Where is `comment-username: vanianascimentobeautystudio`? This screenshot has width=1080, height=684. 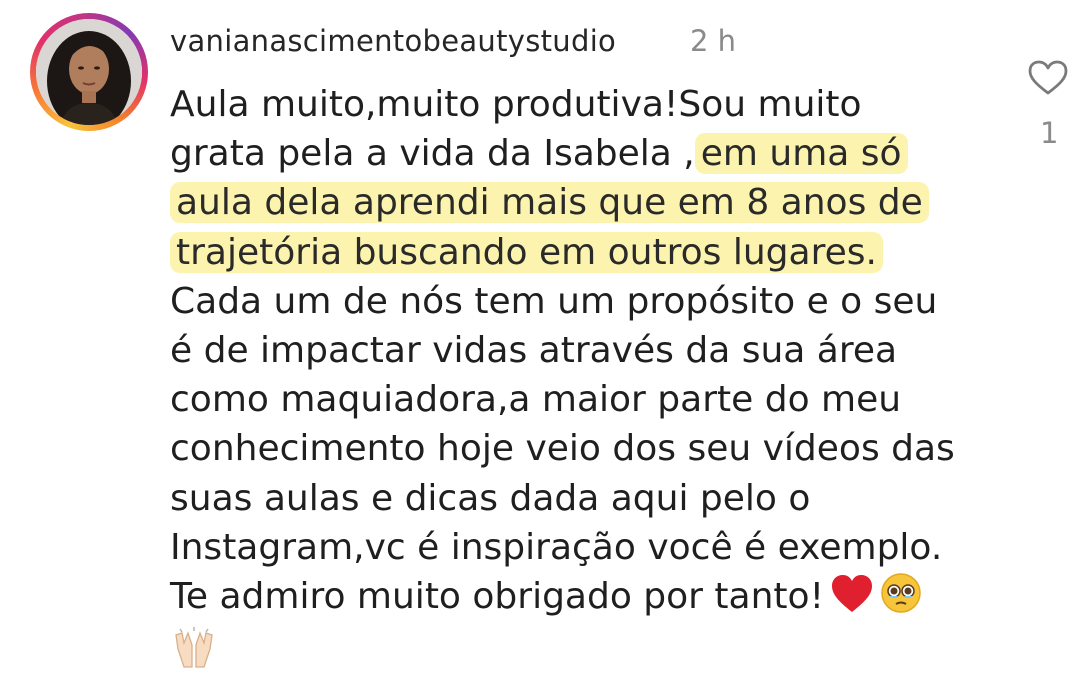 comment-username: vanianascimentobeautystudio is located at coordinates (393, 41).